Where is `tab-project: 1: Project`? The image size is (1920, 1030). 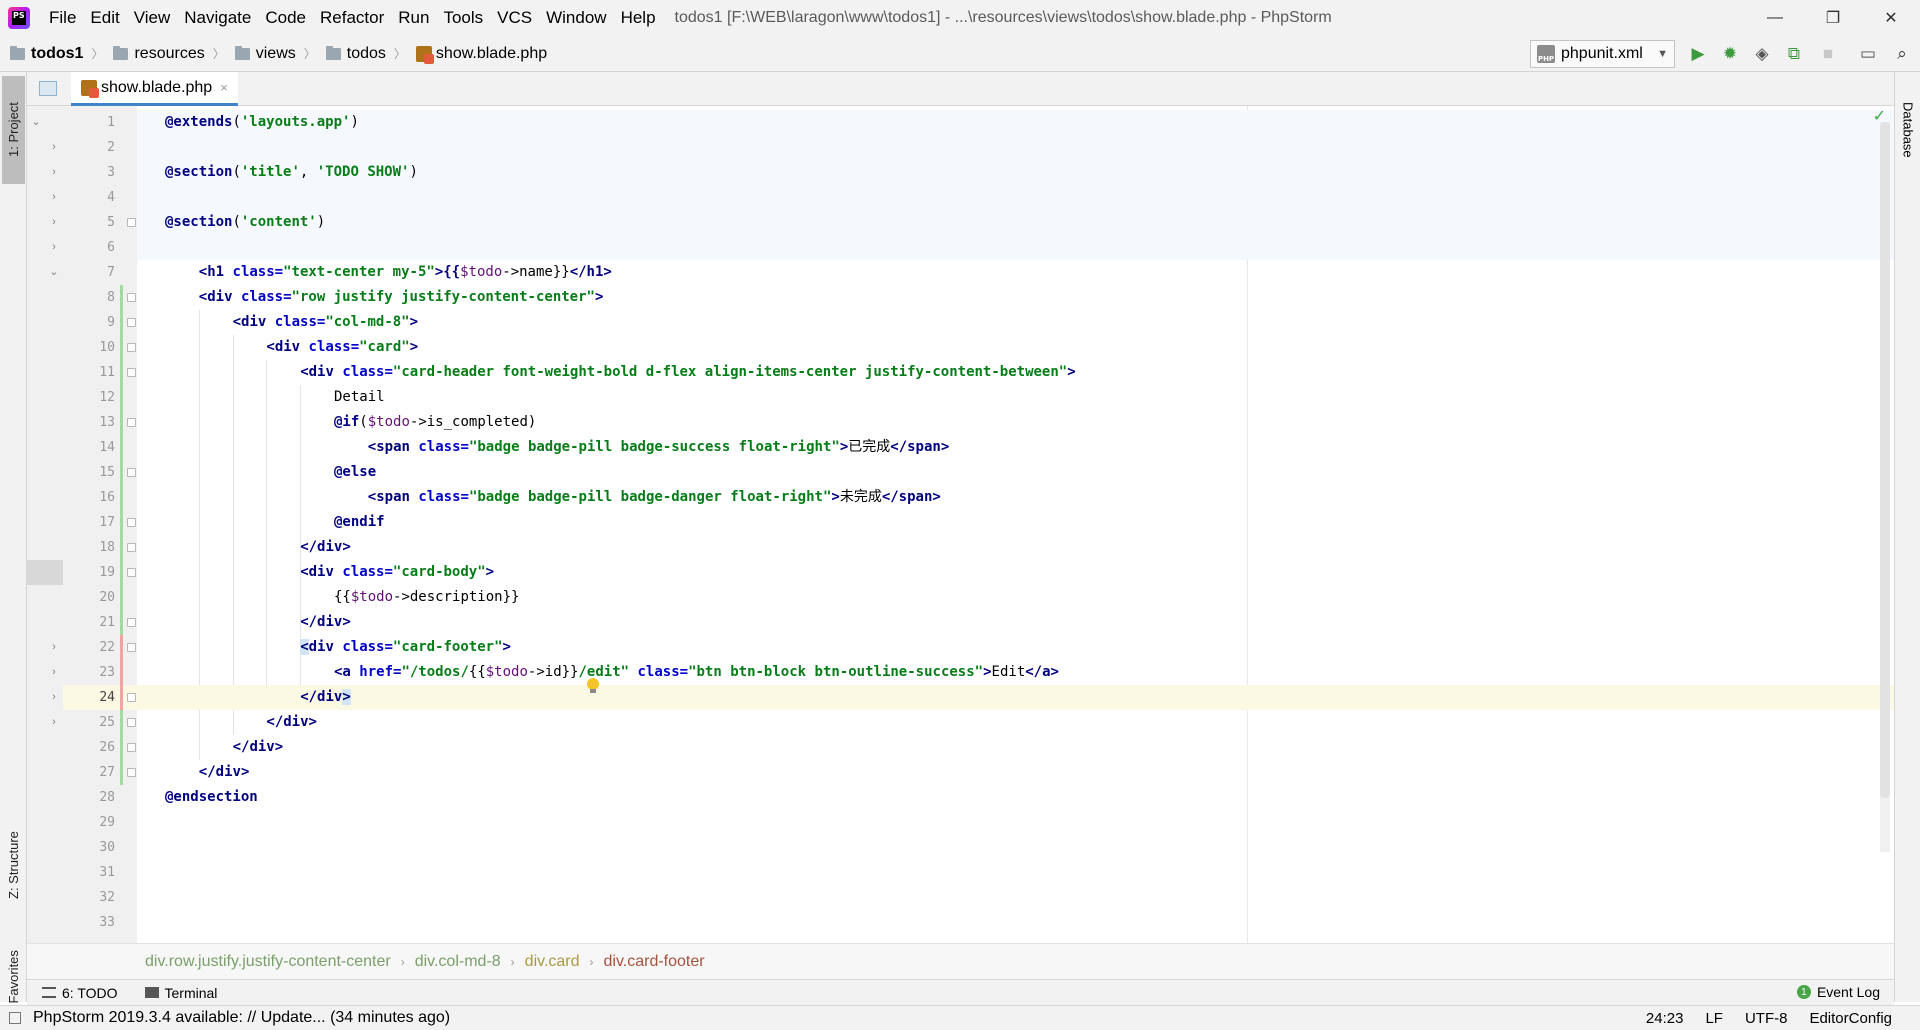 tab-project: 1: Project is located at coordinates (13, 130).